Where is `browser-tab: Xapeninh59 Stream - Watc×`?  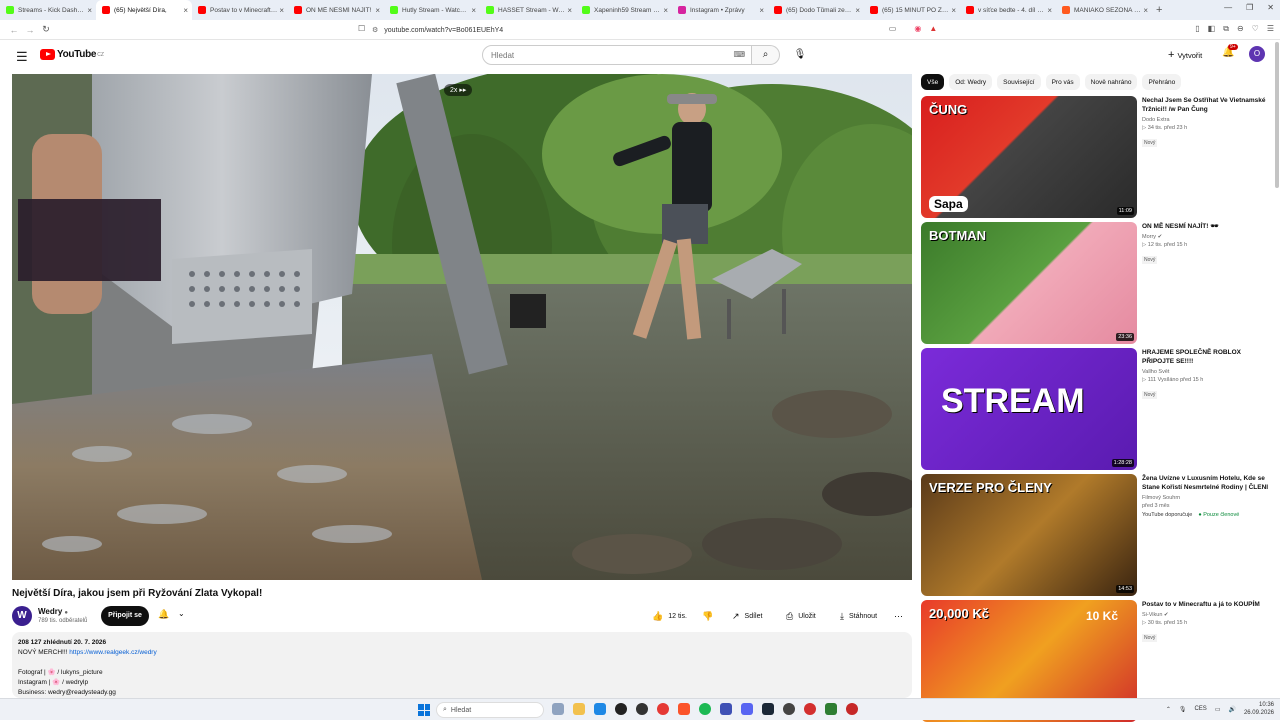 browser-tab: Xapeninh59 Stream - Watc× is located at coordinates (624, 10).